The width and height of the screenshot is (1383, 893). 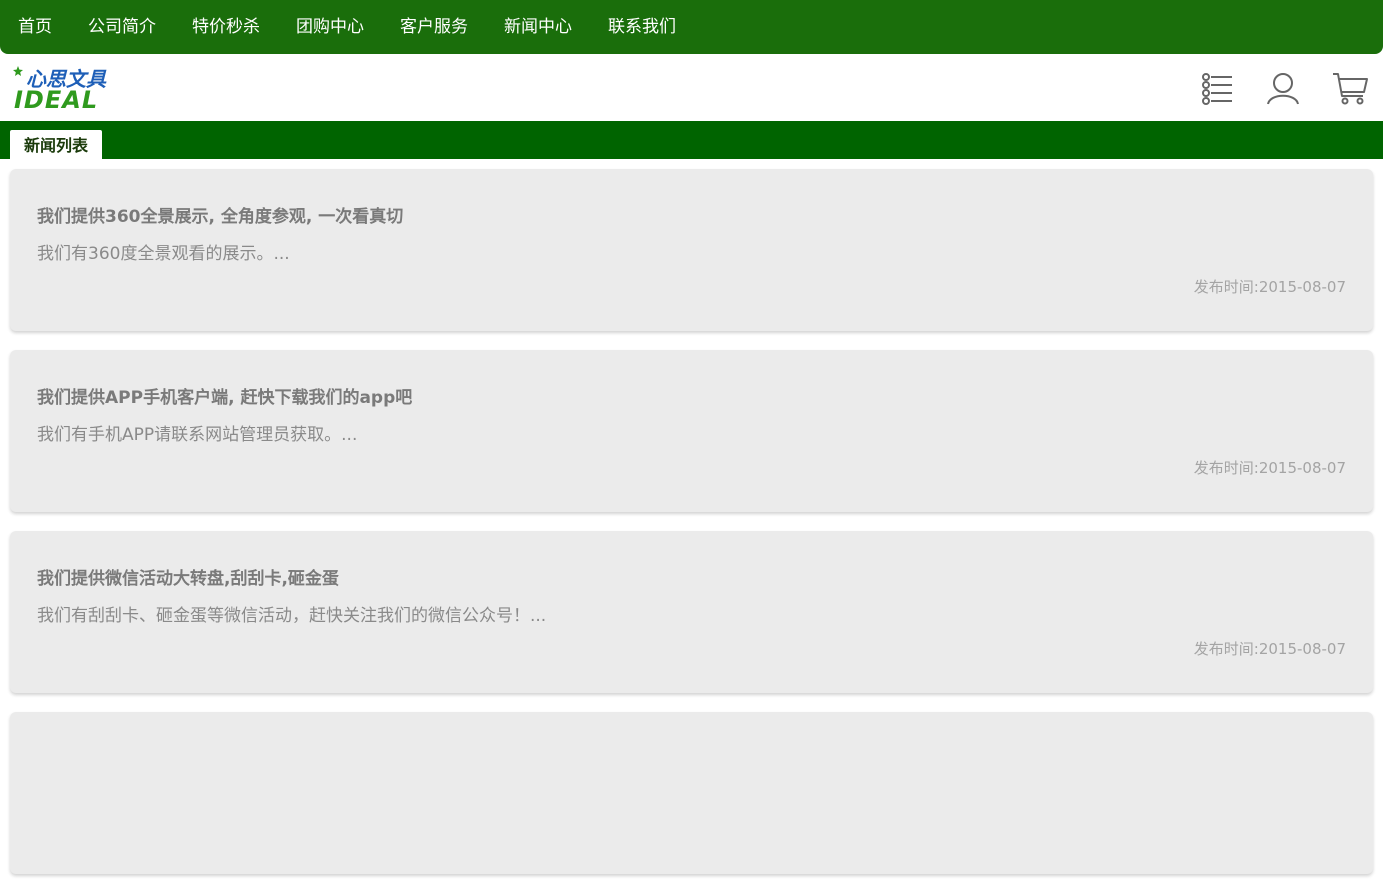 What do you see at coordinates (434, 27) in the screenshot?
I see `nav-item-customer-service: 客户服务` at bounding box center [434, 27].